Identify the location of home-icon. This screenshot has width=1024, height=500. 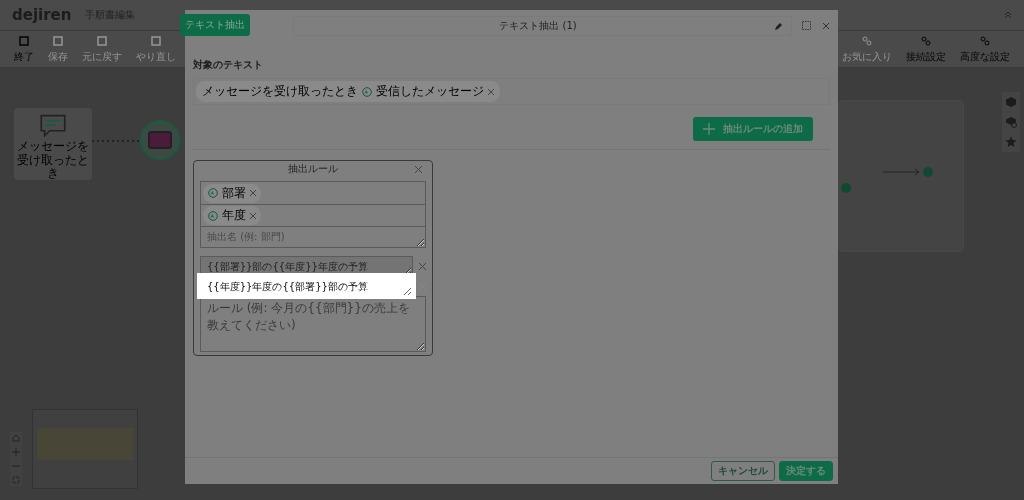
(16, 438).